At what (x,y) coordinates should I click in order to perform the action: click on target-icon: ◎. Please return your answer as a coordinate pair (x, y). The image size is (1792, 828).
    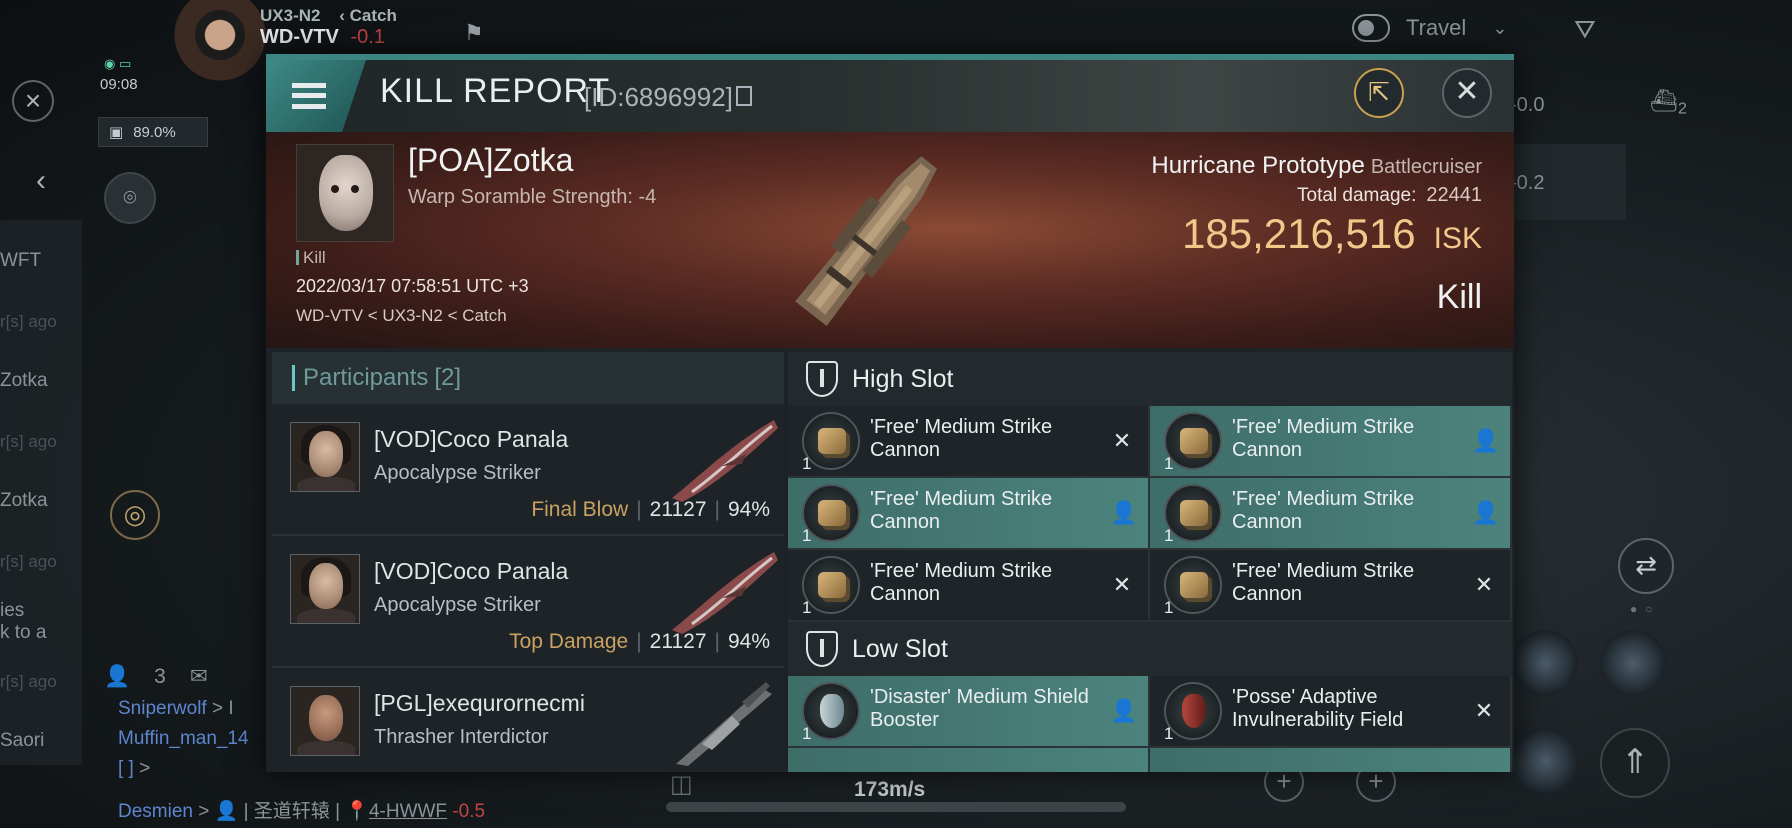
    Looking at the image, I should click on (135, 515).